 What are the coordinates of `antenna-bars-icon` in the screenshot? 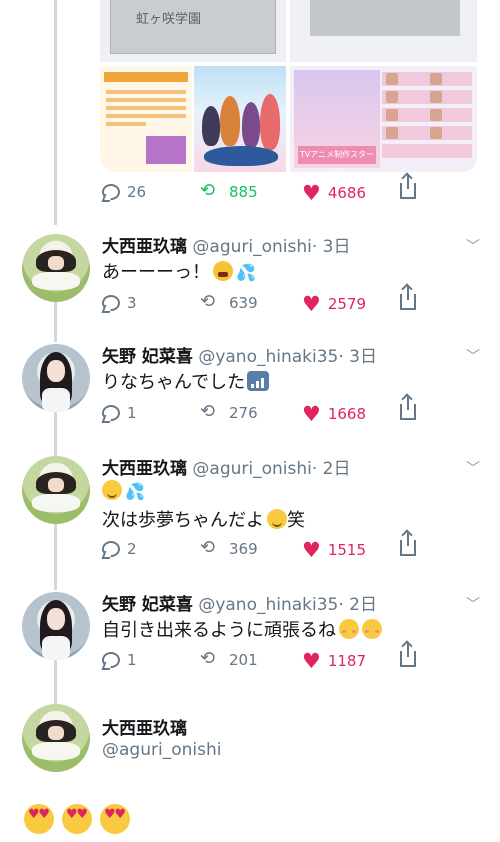 It's located at (258, 381).